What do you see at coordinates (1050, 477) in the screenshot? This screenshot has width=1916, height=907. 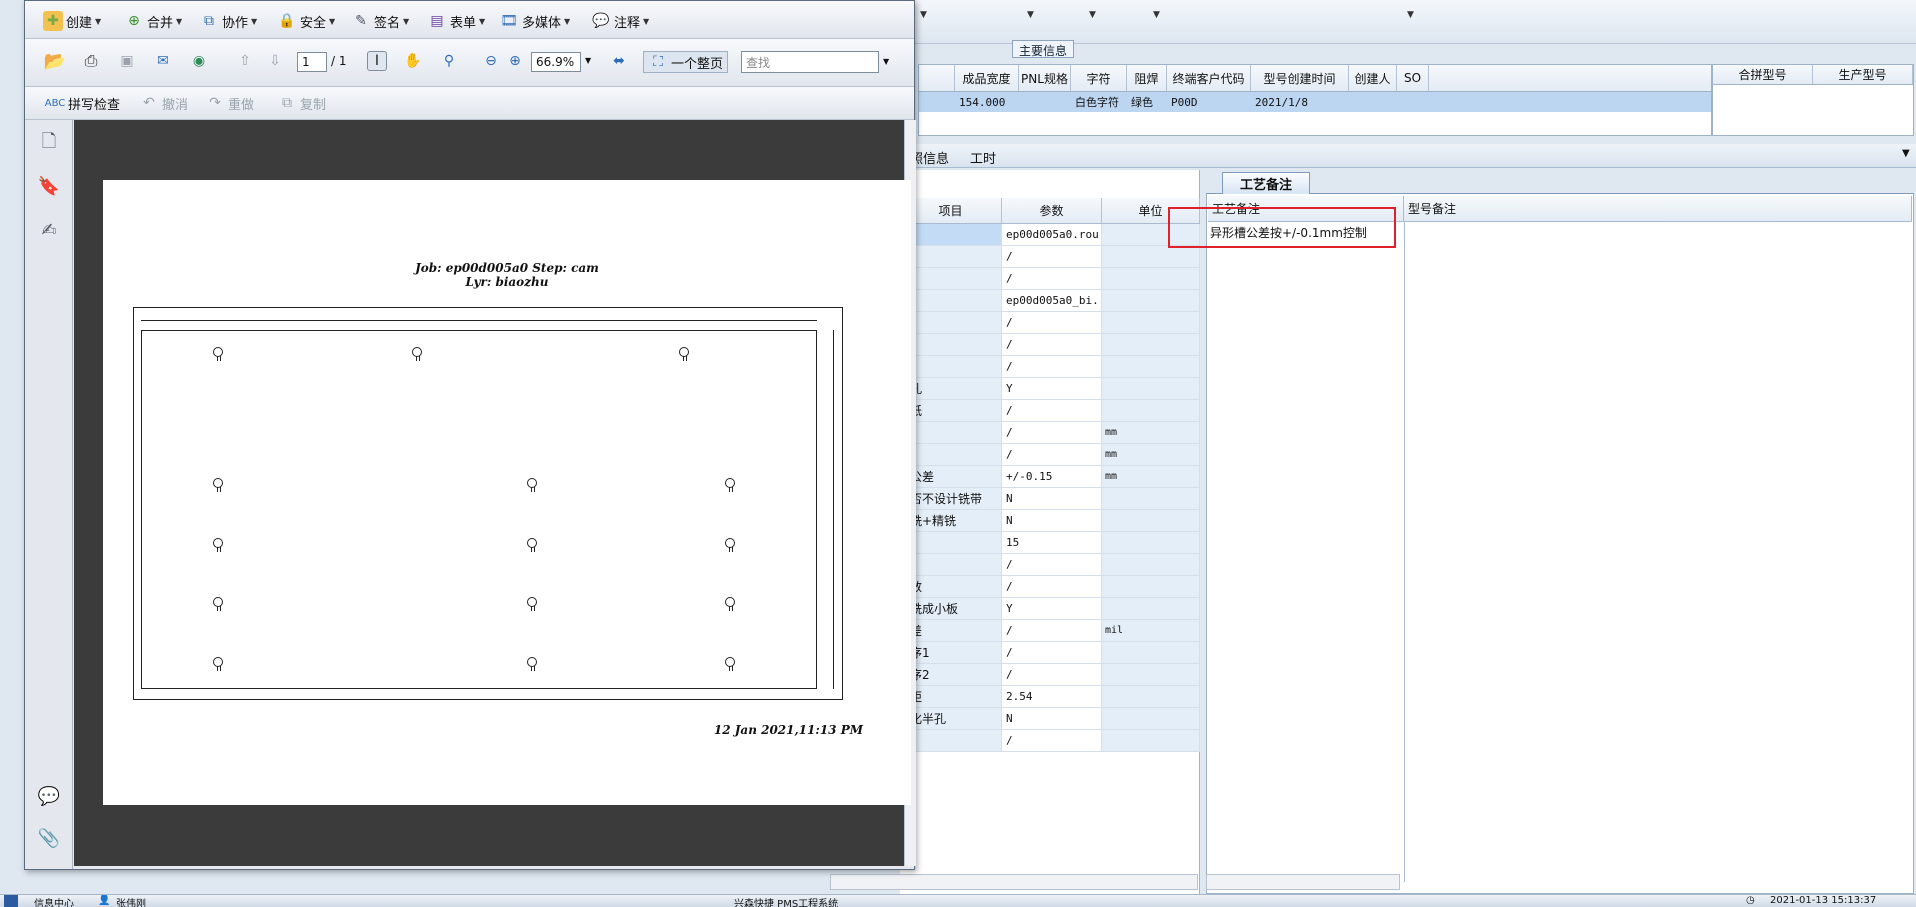 I see `table-row: 公差 +/-0.15 mm` at bounding box center [1050, 477].